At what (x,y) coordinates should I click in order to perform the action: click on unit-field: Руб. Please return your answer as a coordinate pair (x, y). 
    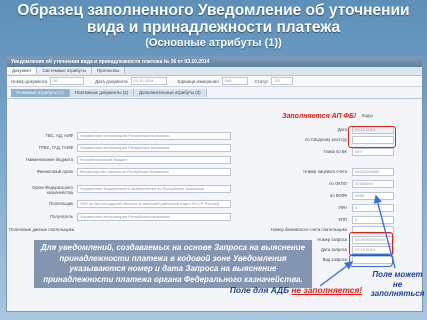
    Looking at the image, I should click on (234, 81).